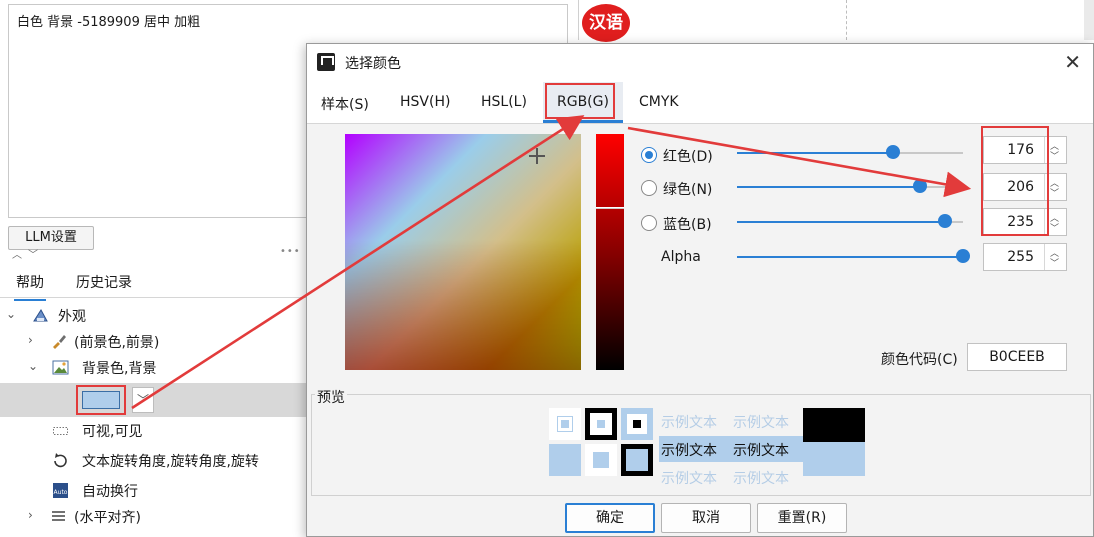 This screenshot has width=1094, height=537. Describe the element at coordinates (373, 64) in the screenshot. I see `dialog-title: 选择颜色` at that location.